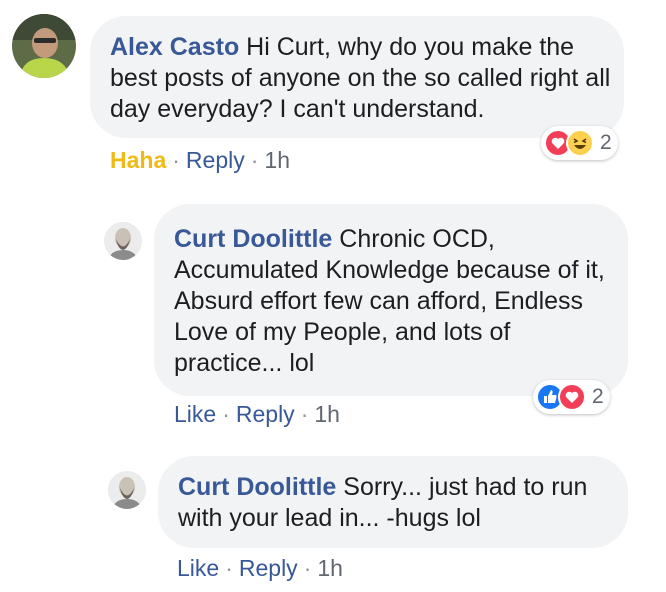 This screenshot has width=666, height=592. I want to click on haha-icon, so click(580, 143).